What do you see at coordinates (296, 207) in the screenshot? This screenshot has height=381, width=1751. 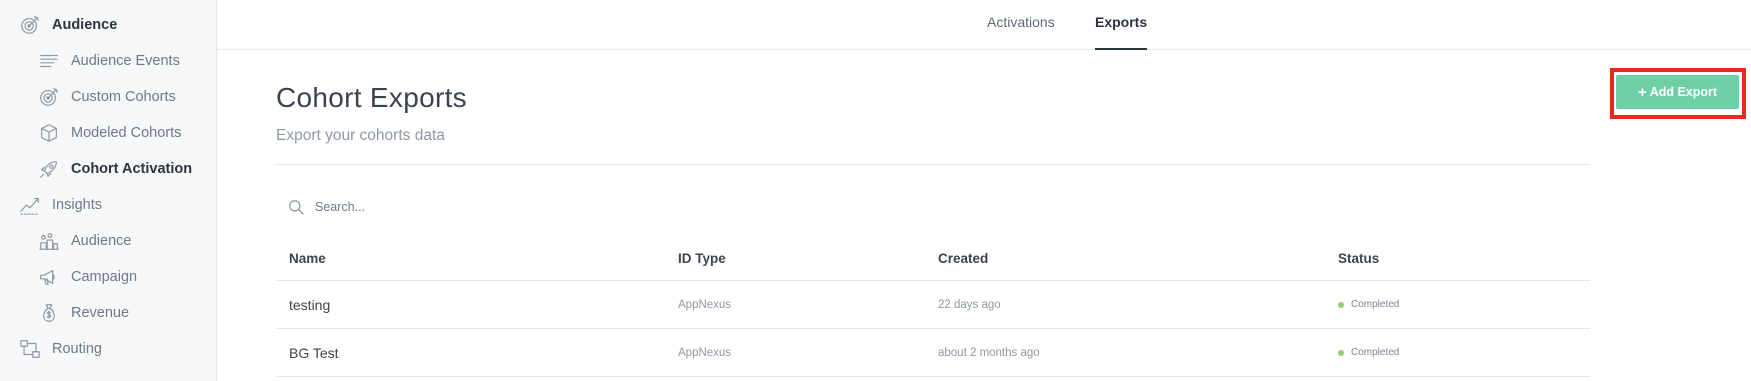 I see `search-icon` at bounding box center [296, 207].